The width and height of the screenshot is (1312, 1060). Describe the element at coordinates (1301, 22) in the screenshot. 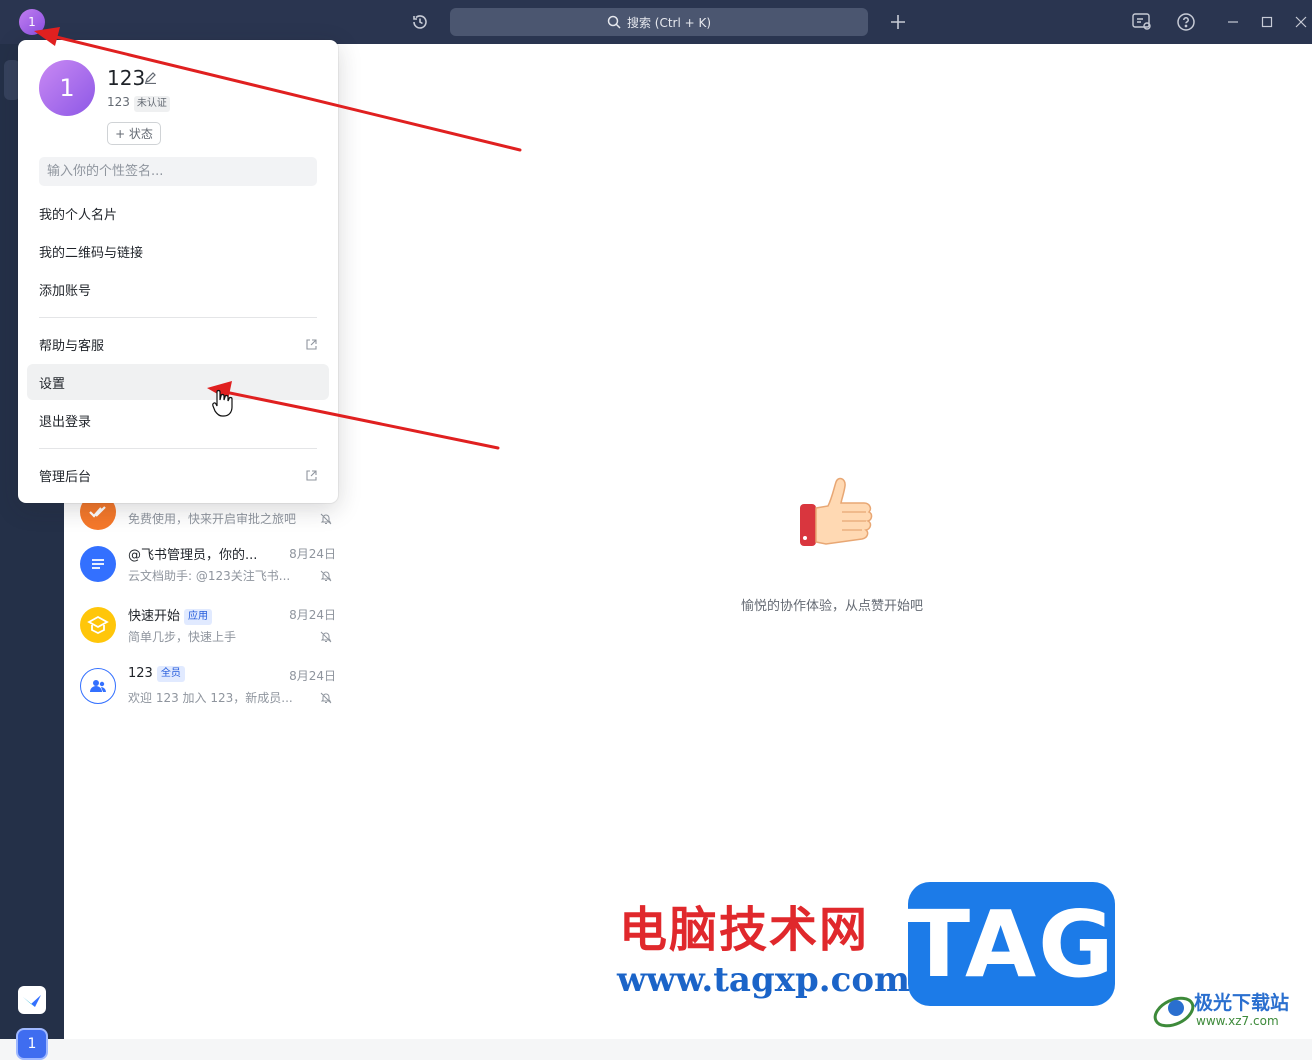

I see `close-icon` at that location.